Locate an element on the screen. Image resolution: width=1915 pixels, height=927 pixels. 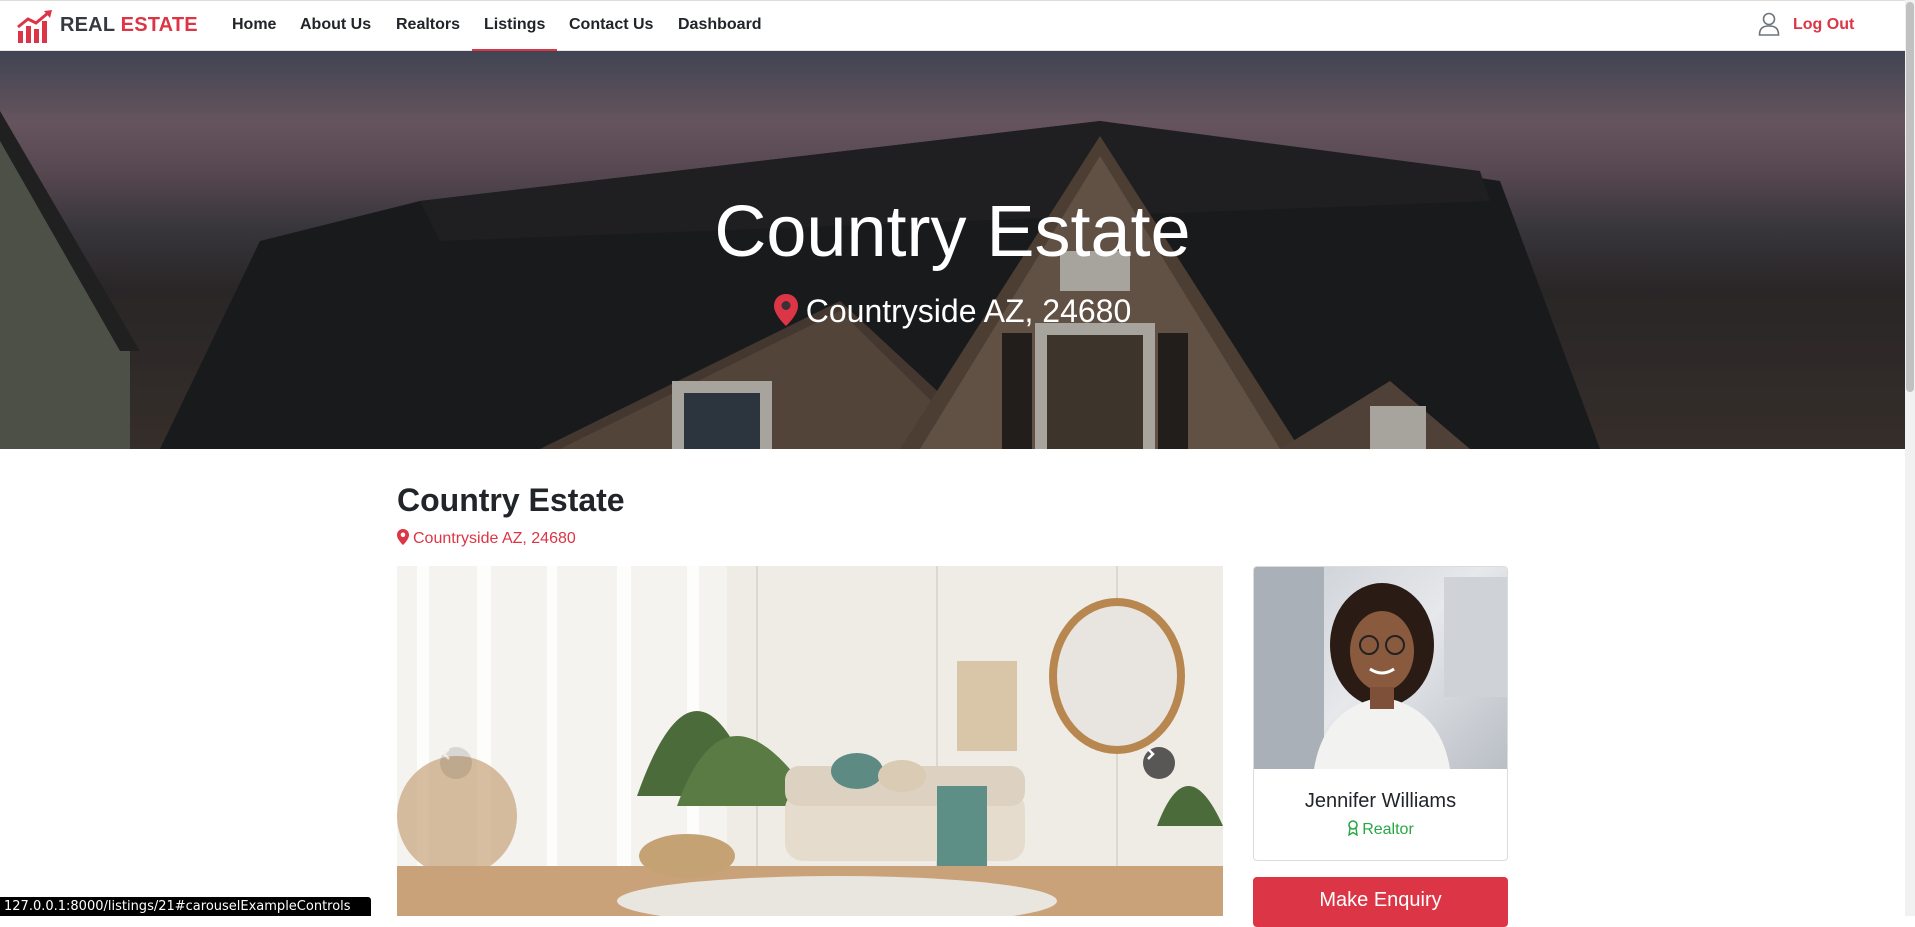
carousel-prev-button is located at coordinates (456, 763).